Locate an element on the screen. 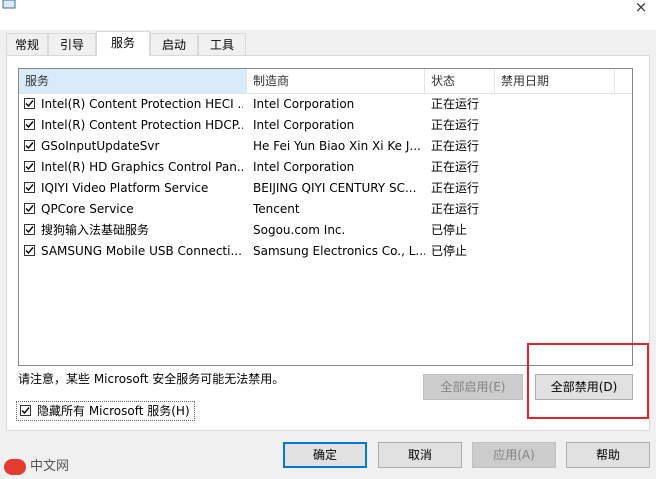  column-header-service: 服务 is located at coordinates (133, 81).